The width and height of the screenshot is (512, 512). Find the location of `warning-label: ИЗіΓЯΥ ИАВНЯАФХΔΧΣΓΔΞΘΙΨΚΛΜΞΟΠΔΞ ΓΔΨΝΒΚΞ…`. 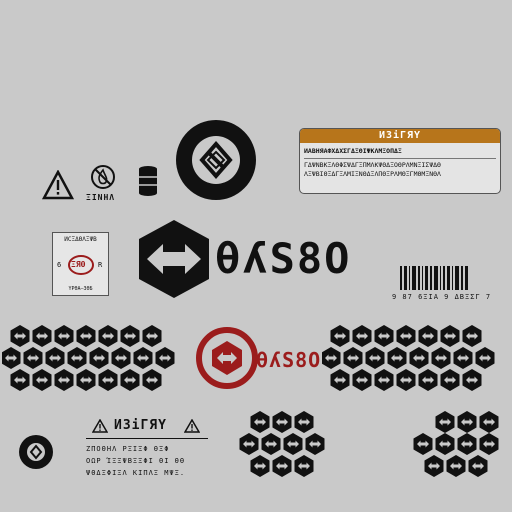

warning-label: ИЗіΓЯΥ ИАВНЯАФХΔΧΣΓΔΞΘΙΨΚΛΜΞΟΠΔΞ ΓΔΨΝΒΚΞ… is located at coordinates (400, 161).